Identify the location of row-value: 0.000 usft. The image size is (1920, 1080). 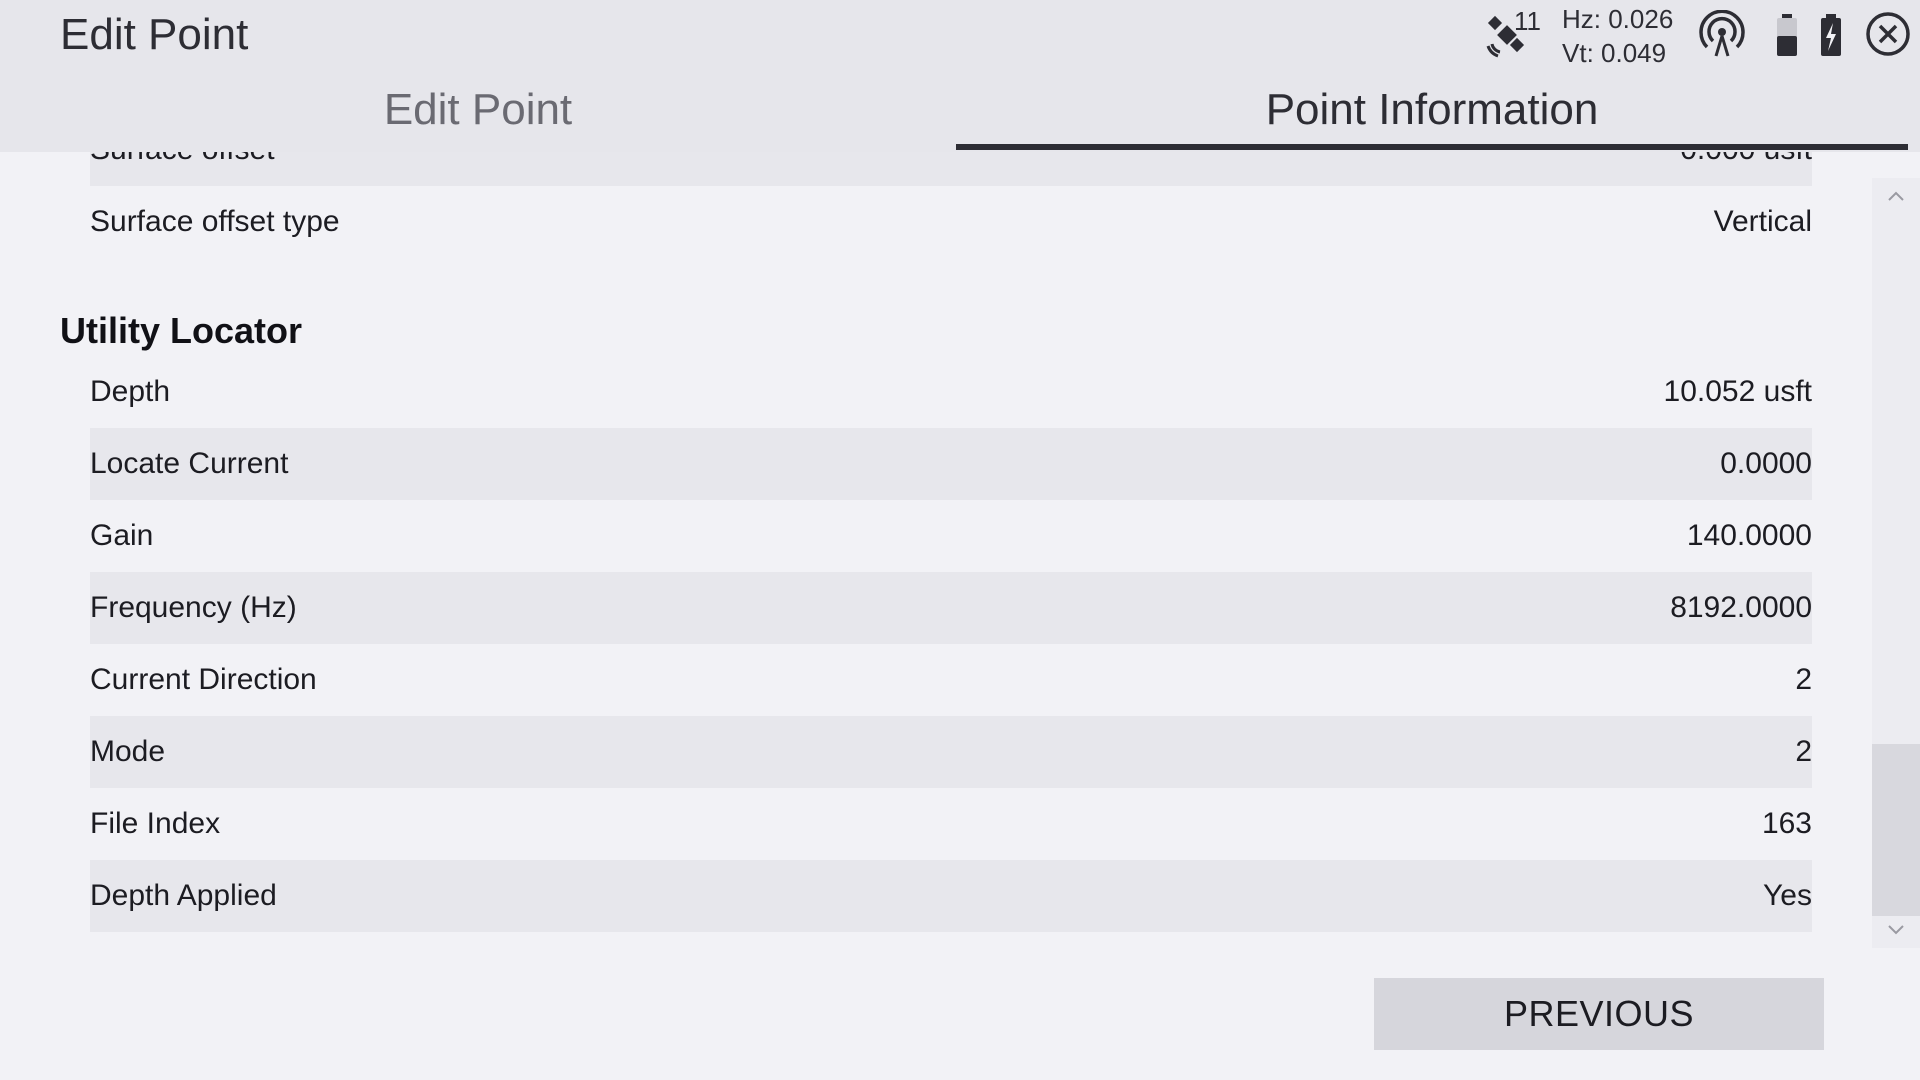
(1746, 159).